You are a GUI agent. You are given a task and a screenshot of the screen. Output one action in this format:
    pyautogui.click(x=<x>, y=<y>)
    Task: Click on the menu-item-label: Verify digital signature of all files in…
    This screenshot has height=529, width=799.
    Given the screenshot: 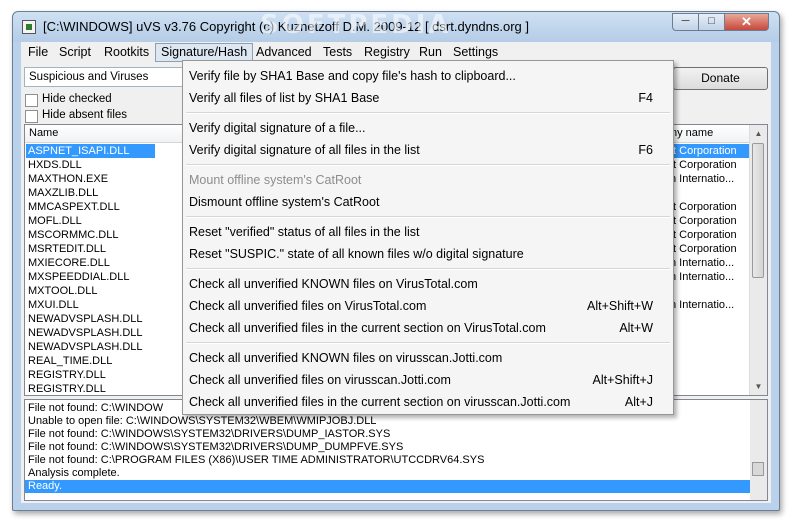 What is the action you would take?
    pyautogui.click(x=304, y=150)
    